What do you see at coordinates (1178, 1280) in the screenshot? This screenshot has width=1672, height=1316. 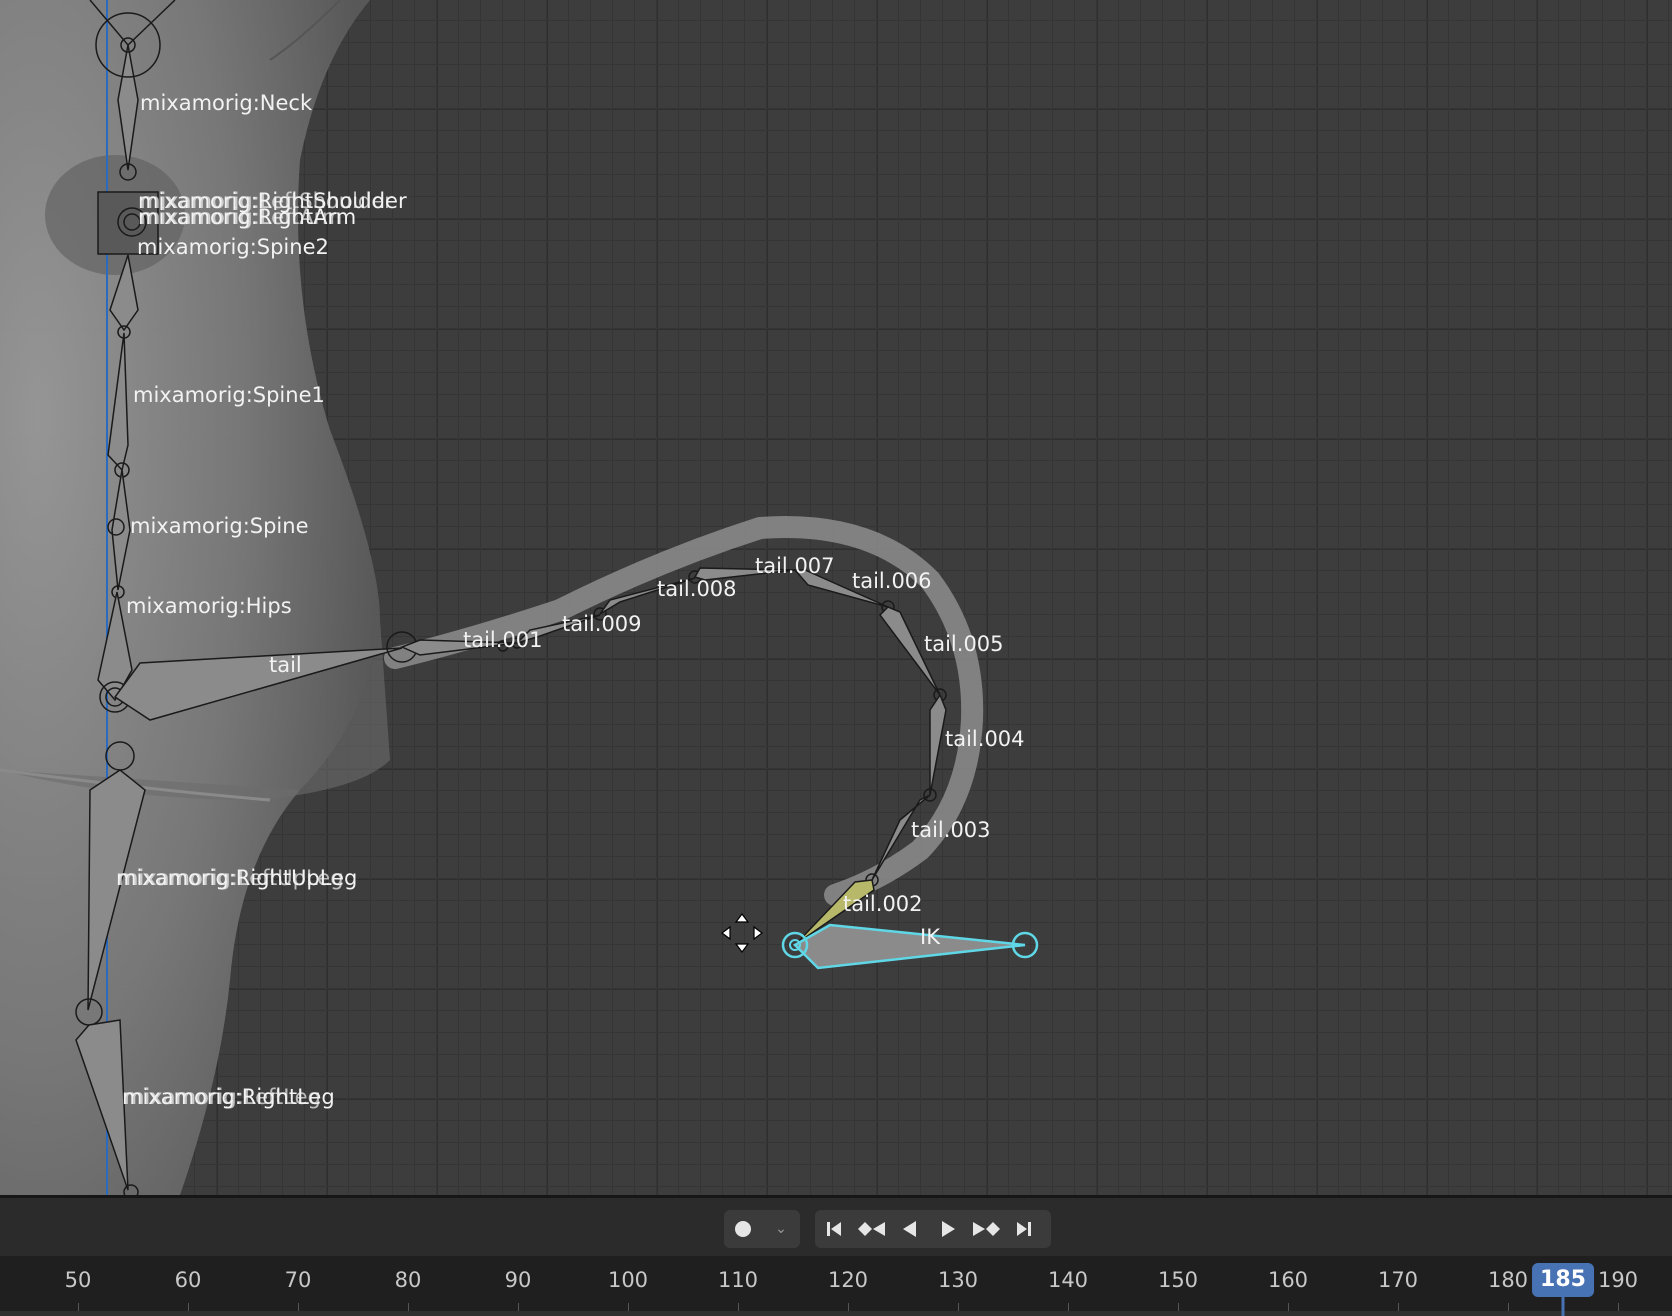 I see `frame-tick-label: 150` at bounding box center [1178, 1280].